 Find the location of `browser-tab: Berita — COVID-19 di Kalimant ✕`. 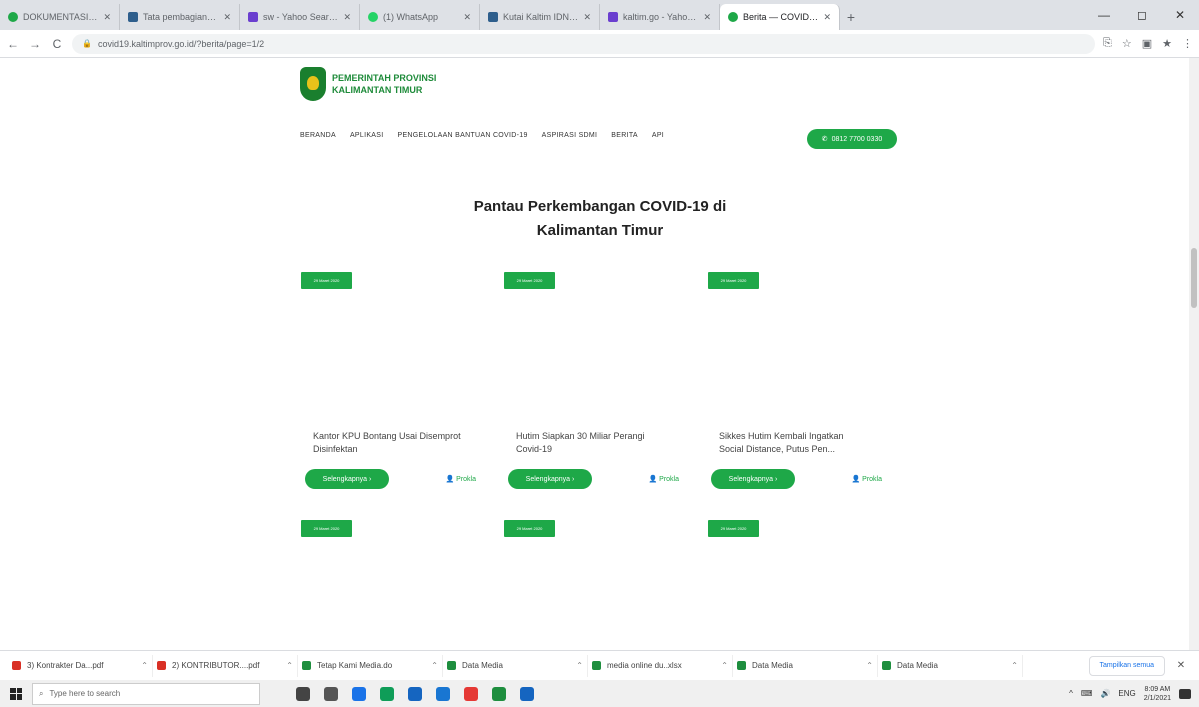

browser-tab: Berita — COVID-19 di Kalimant ✕ is located at coordinates (780, 17).